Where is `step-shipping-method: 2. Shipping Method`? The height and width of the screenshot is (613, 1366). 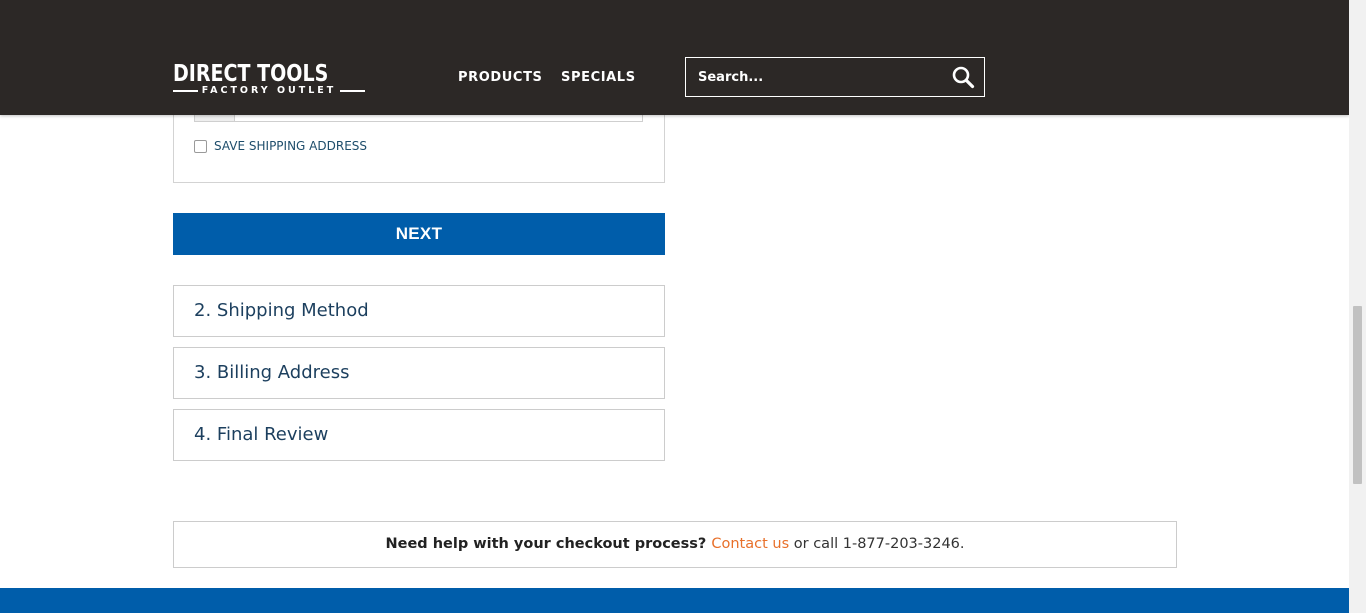
step-shipping-method: 2. Shipping Method is located at coordinates (419, 311).